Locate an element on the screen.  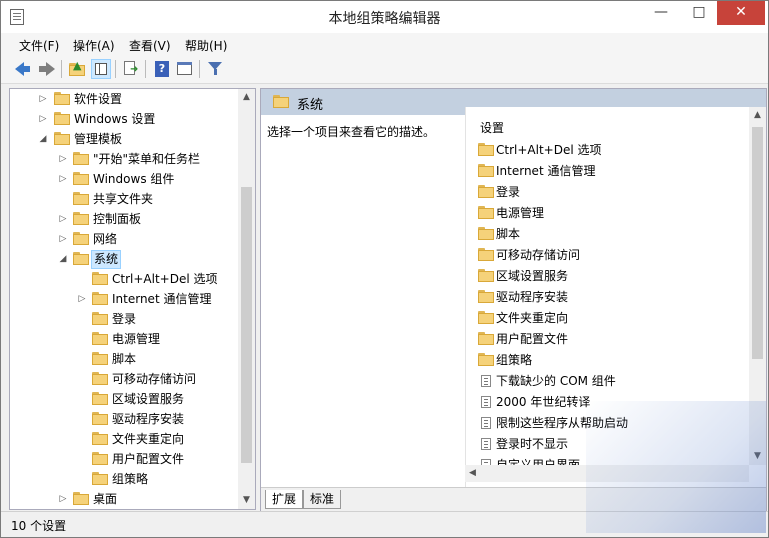
list-item-label: Internet 通信管理 is located at coordinates (546, 171).